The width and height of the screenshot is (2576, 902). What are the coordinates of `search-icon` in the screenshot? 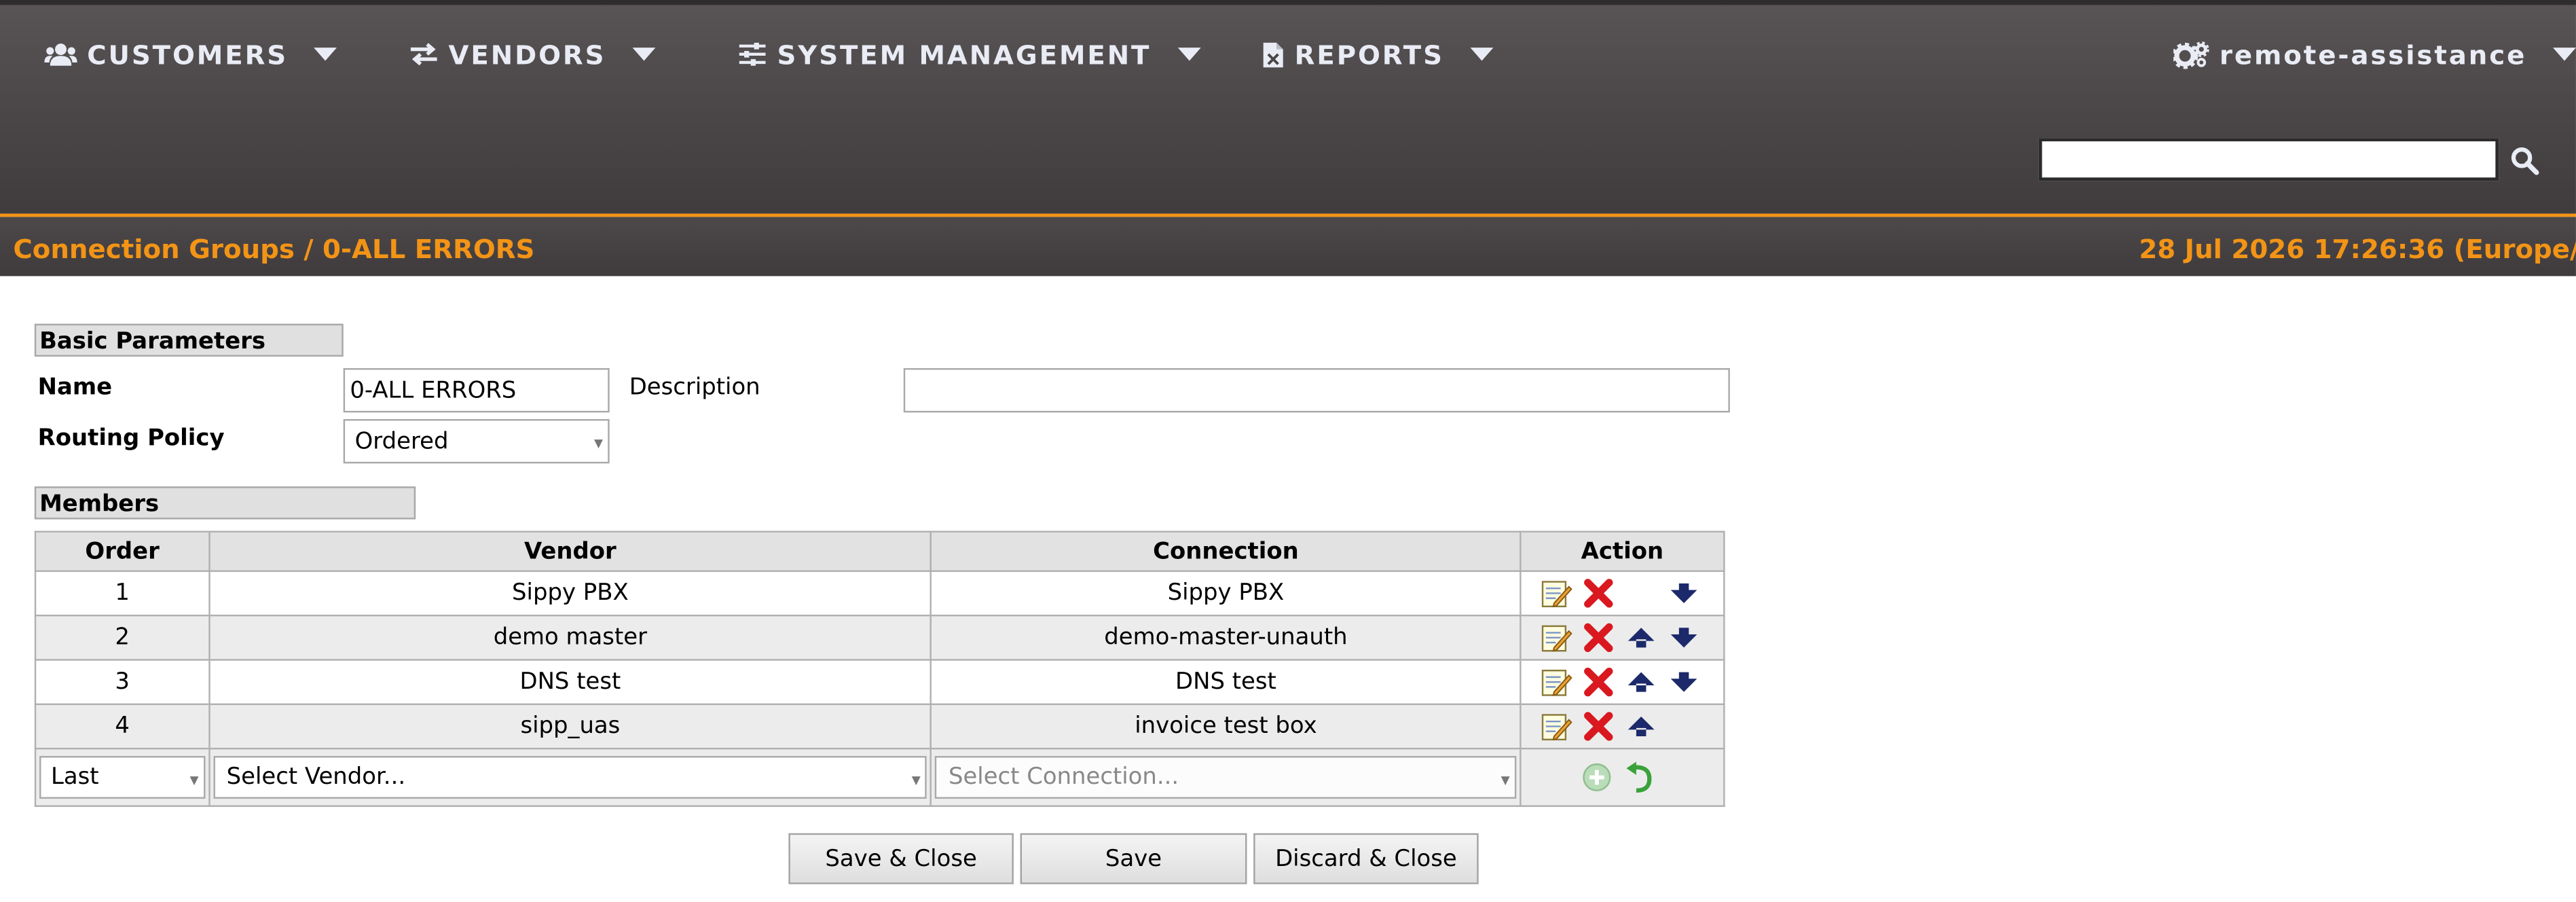 It's located at (2525, 164).